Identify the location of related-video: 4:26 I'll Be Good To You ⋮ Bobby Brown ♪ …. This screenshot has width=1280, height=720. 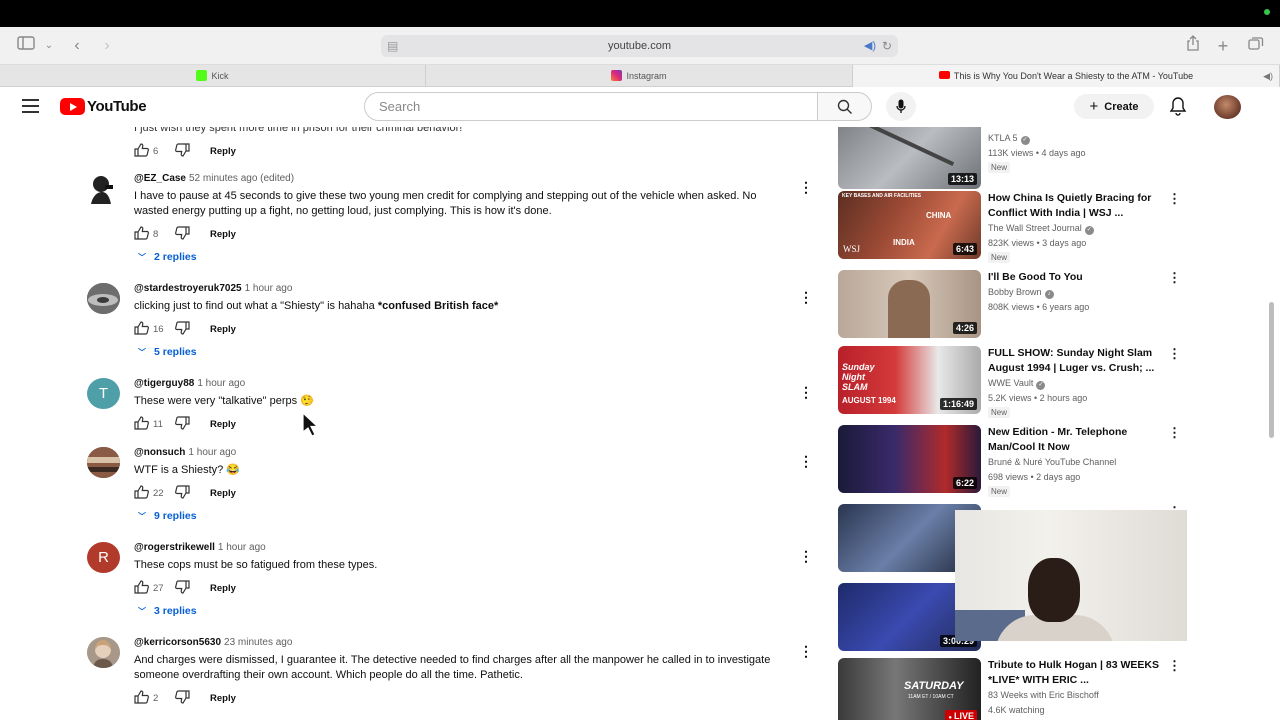
(1018, 305).